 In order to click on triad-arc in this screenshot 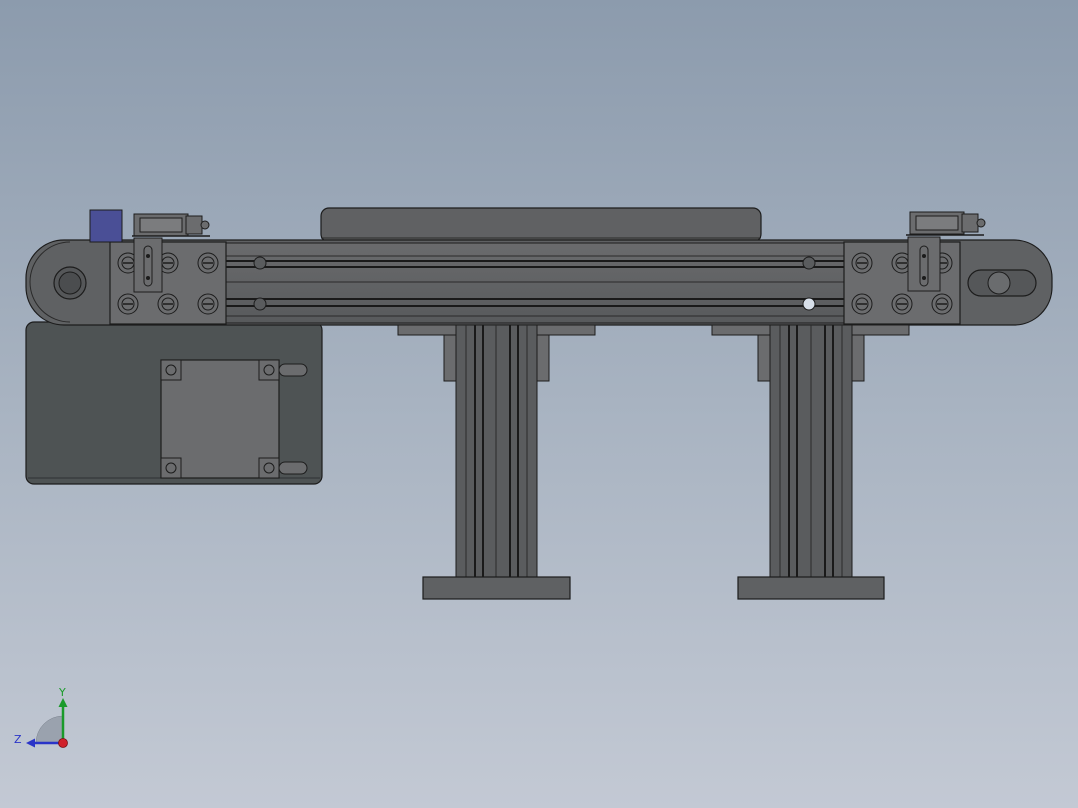, I will do `click(49, 729)`.